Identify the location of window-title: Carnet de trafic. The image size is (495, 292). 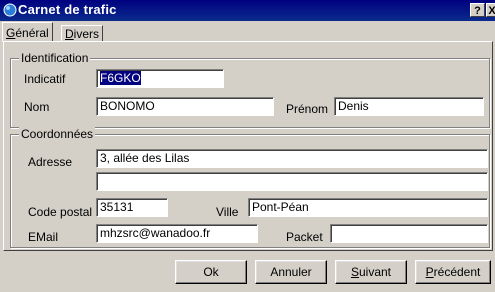
(67, 9).